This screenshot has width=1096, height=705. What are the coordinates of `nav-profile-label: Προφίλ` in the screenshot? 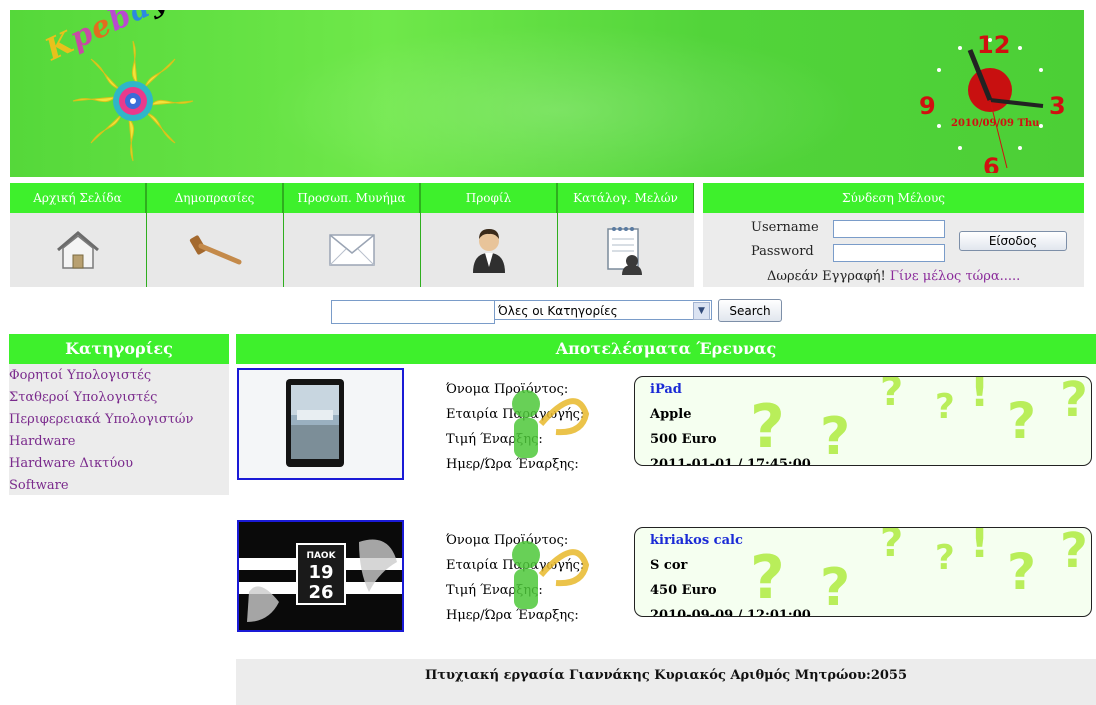 It's located at (489, 198).